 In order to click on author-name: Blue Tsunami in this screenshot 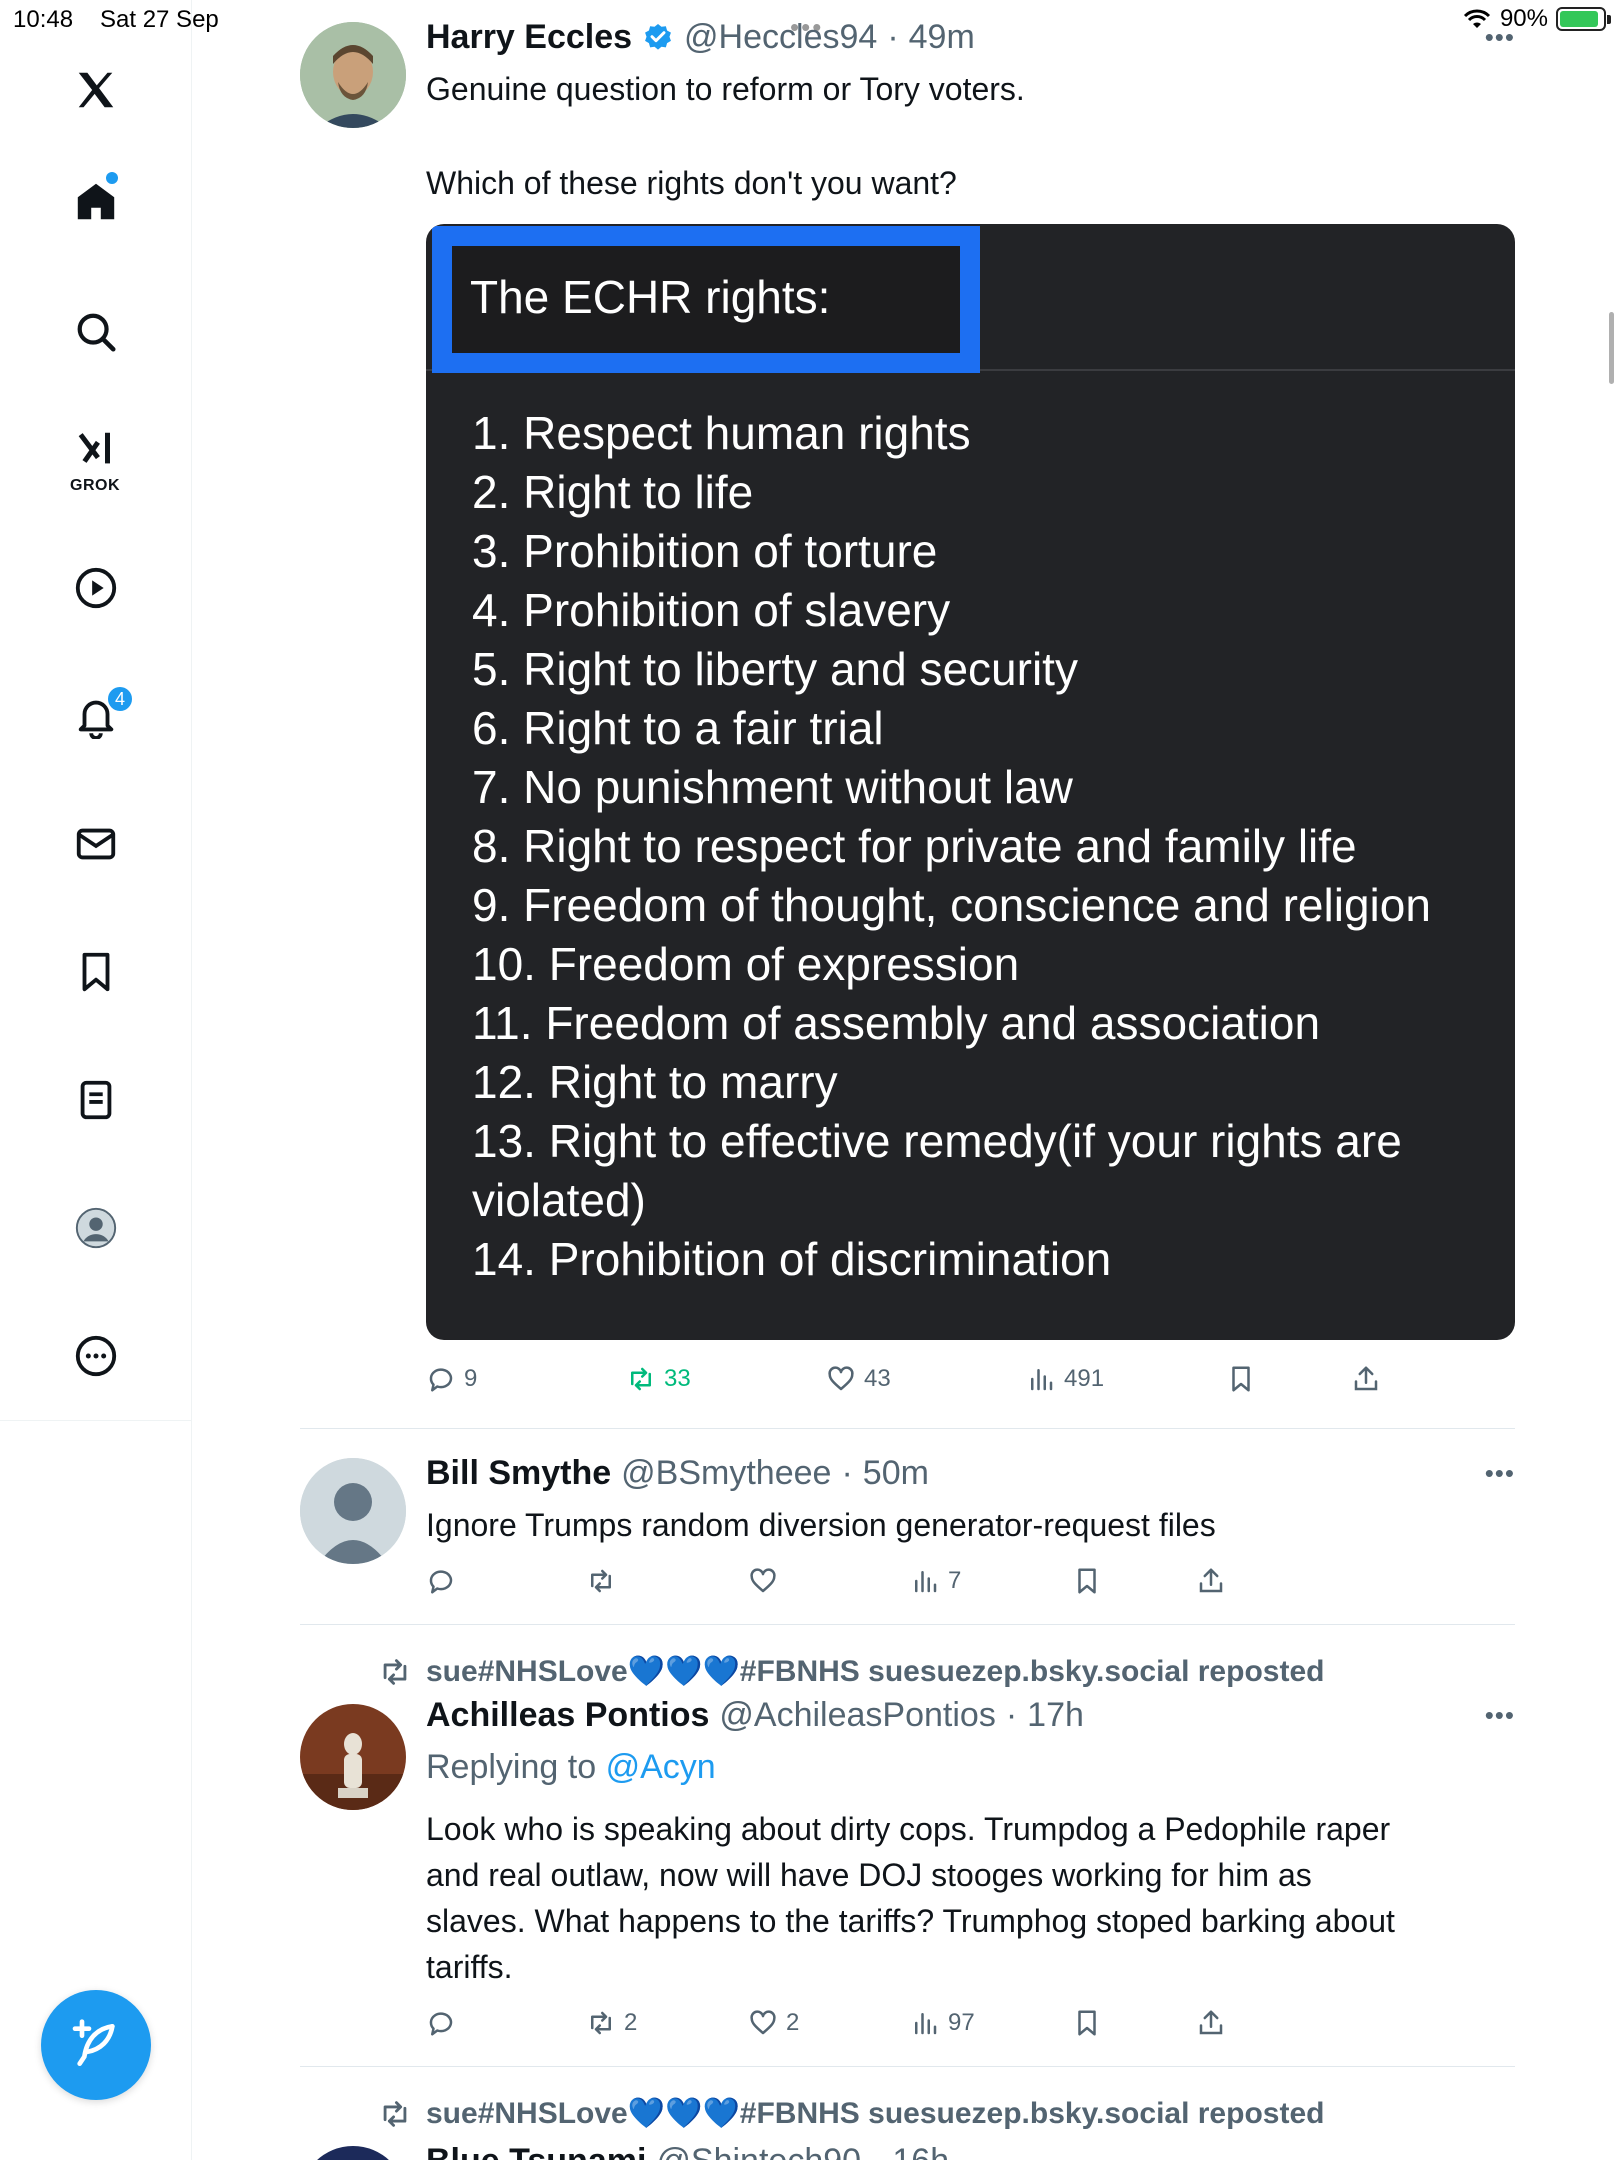, I will do `click(536, 2151)`.